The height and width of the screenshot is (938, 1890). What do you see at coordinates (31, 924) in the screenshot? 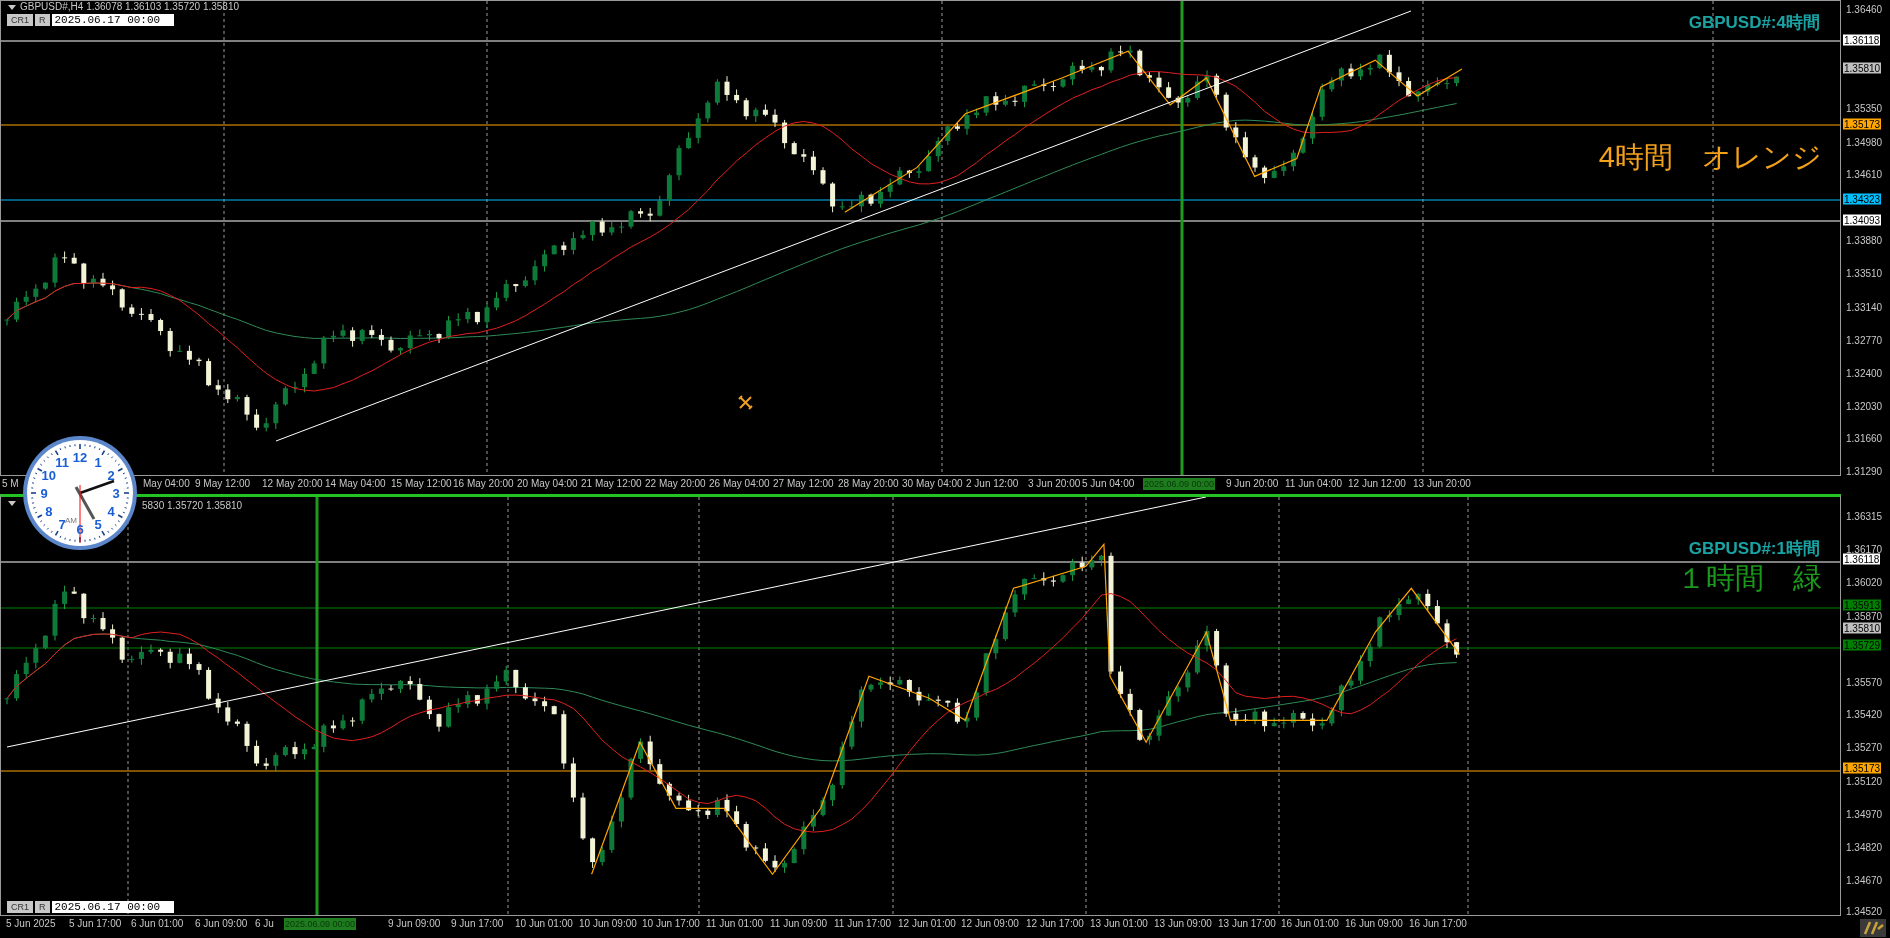
I see `time-label: 5 Jun 2025` at bounding box center [31, 924].